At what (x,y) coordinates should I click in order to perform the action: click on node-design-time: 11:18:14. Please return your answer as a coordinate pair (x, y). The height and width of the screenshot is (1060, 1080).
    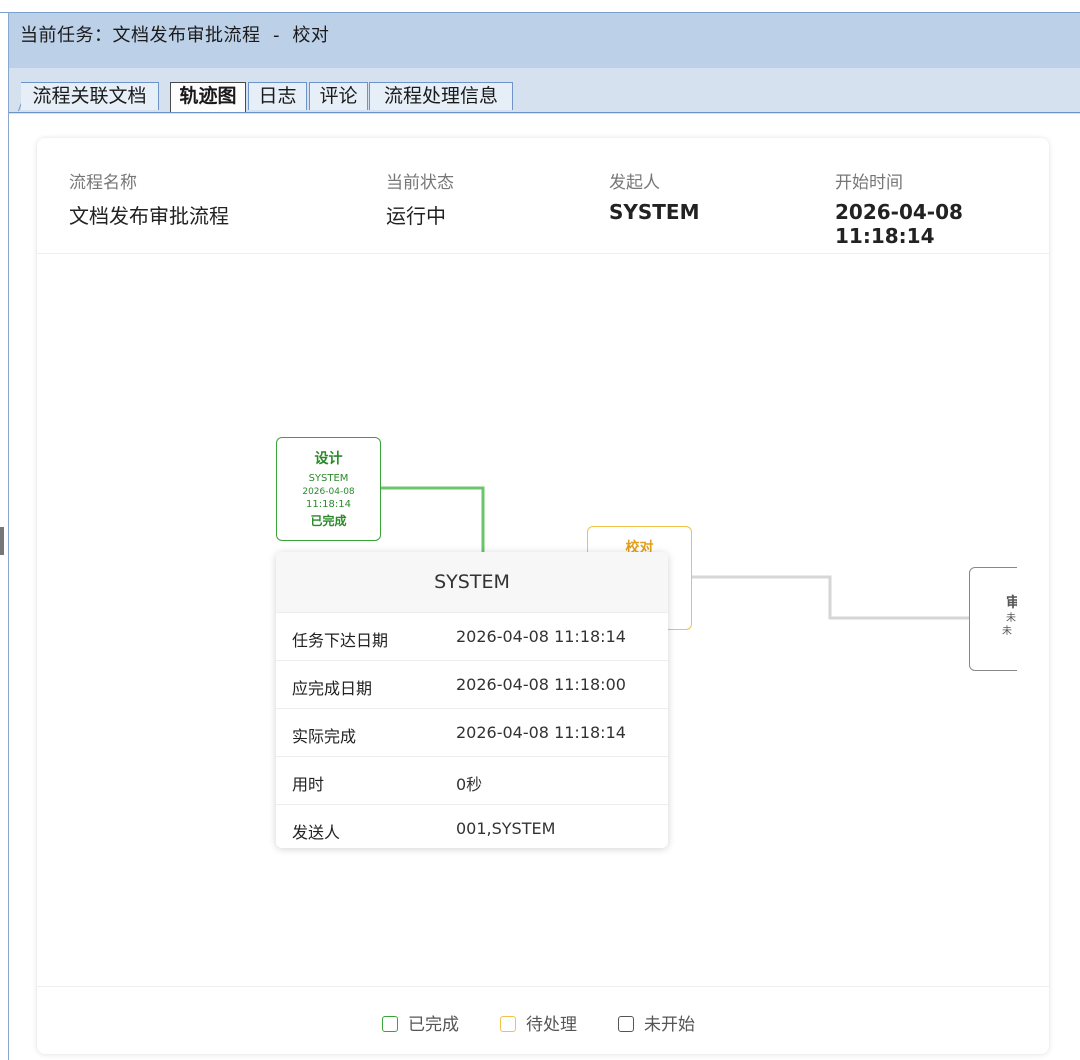
    Looking at the image, I should click on (328, 504).